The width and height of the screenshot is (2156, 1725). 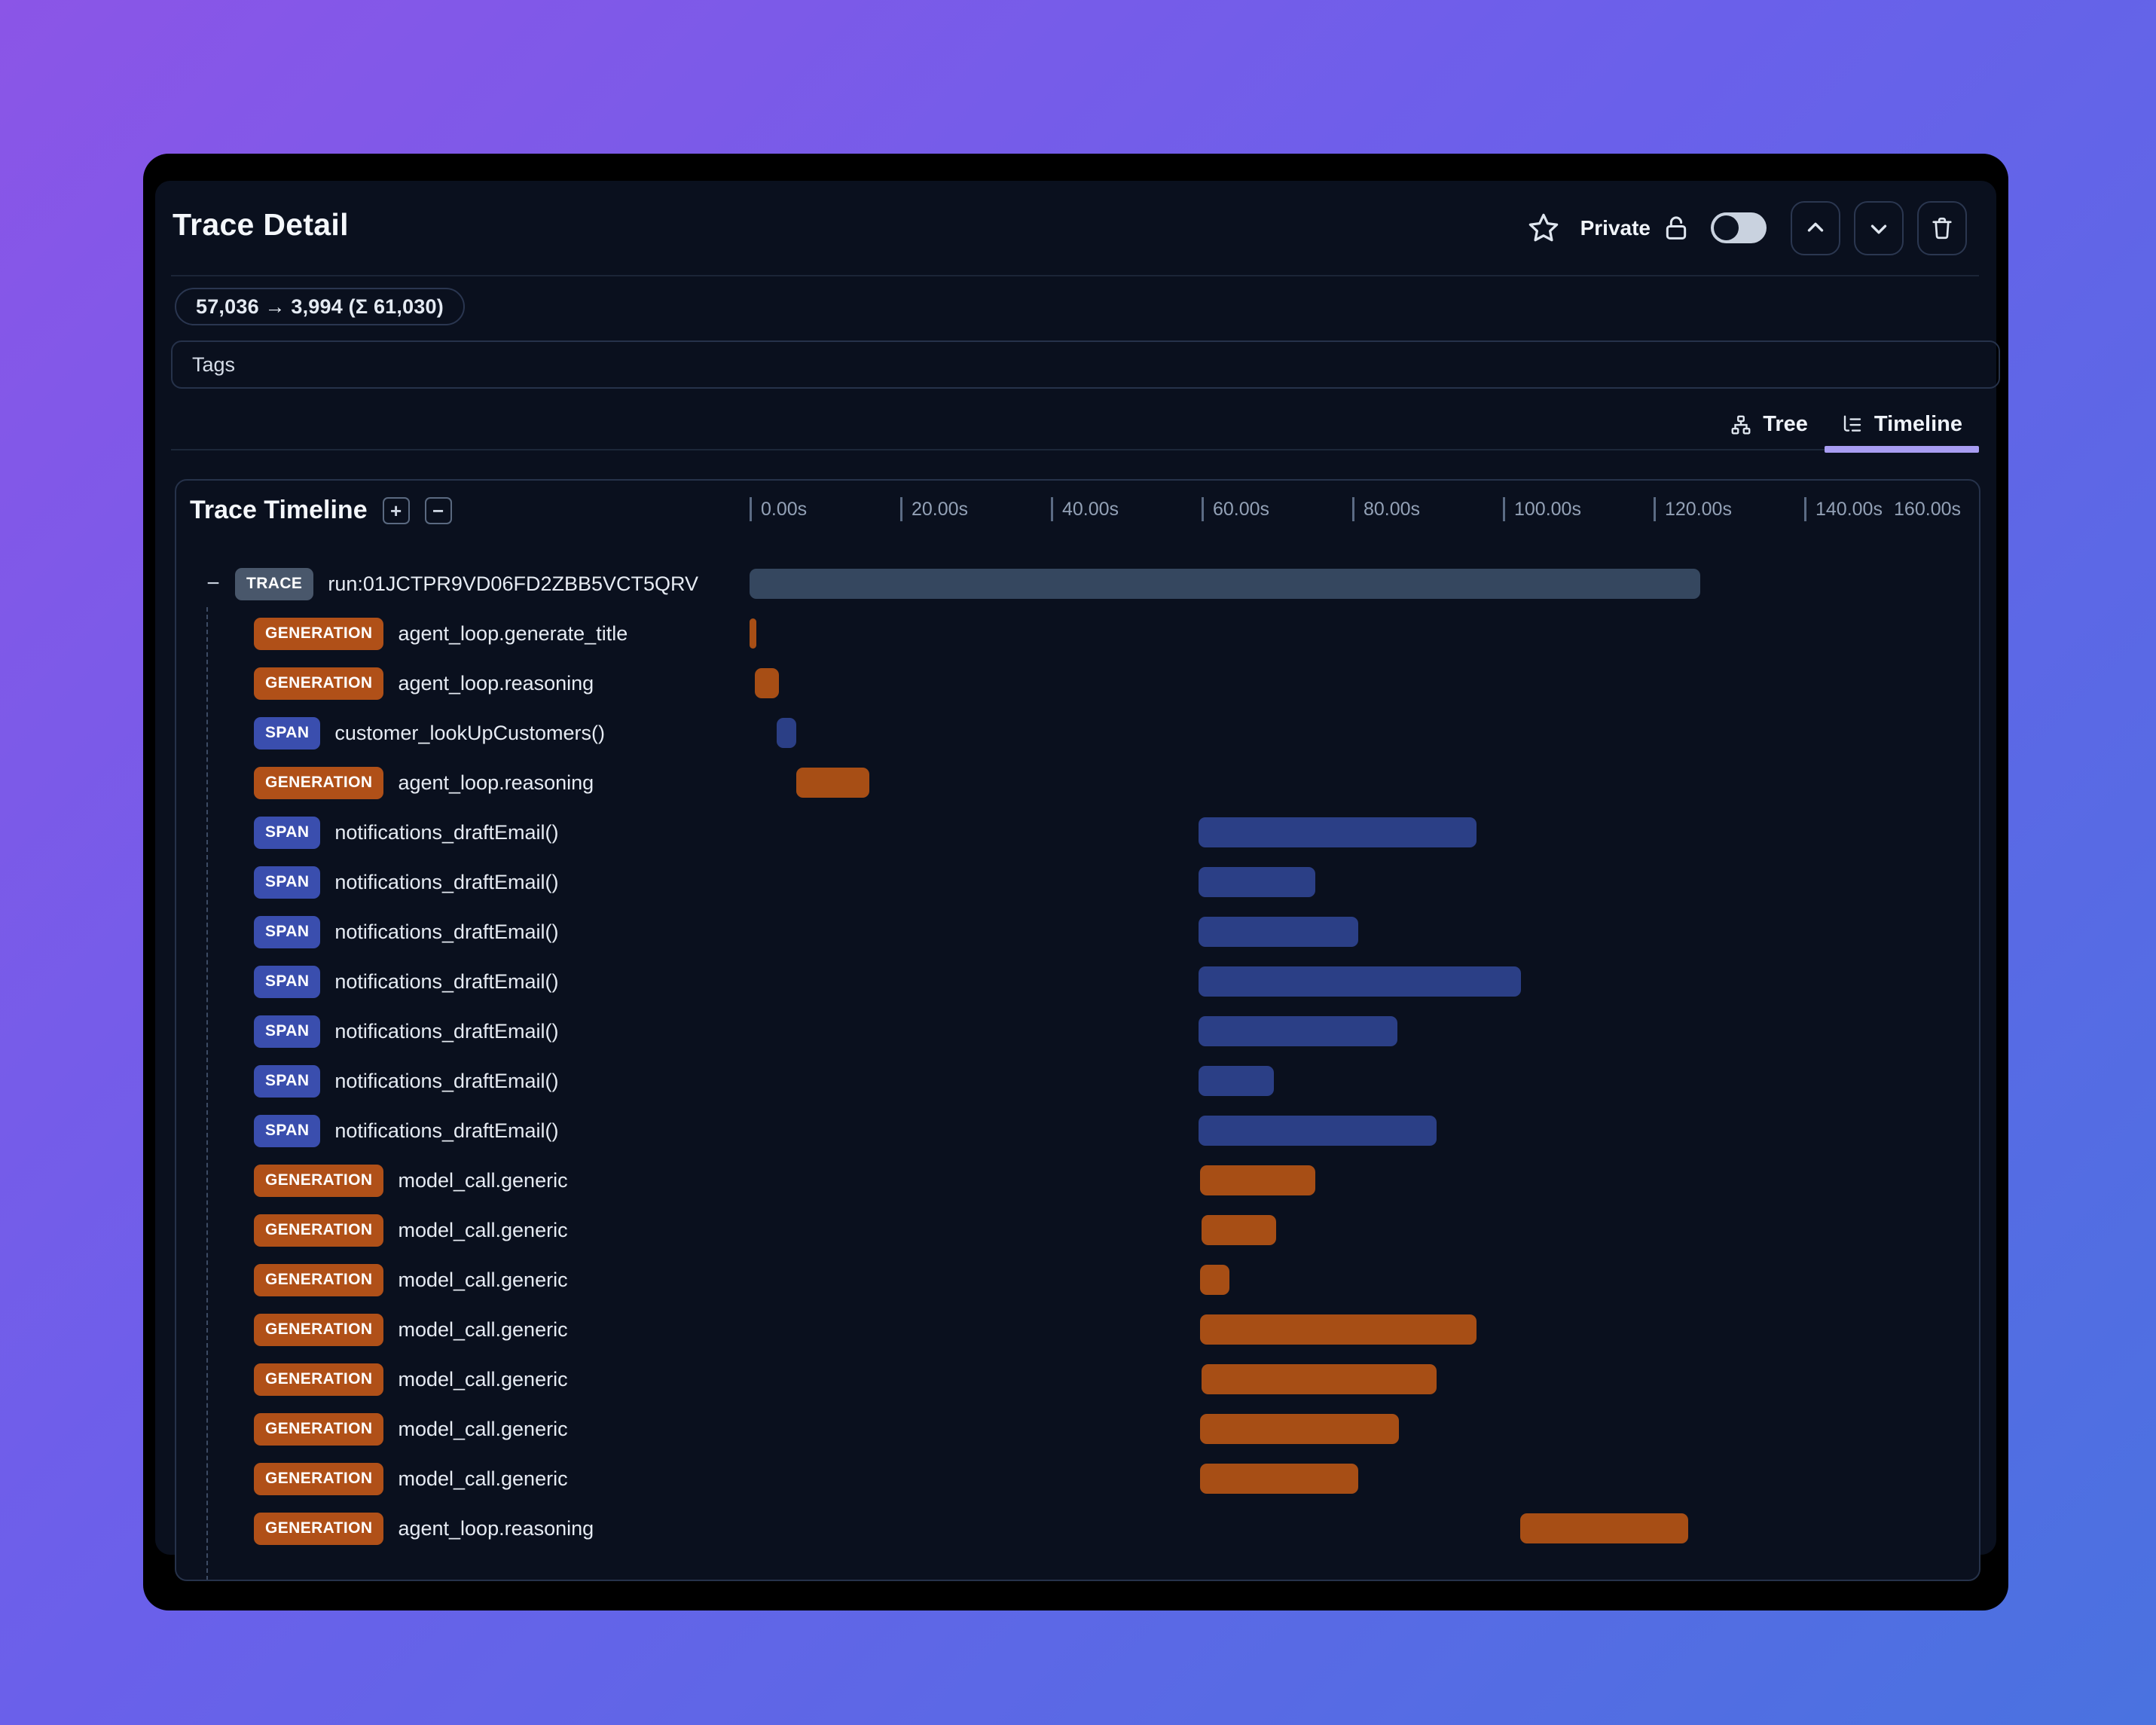 What do you see at coordinates (321, 511) in the screenshot?
I see `trace-timeline-header: Trace Timeline + −` at bounding box center [321, 511].